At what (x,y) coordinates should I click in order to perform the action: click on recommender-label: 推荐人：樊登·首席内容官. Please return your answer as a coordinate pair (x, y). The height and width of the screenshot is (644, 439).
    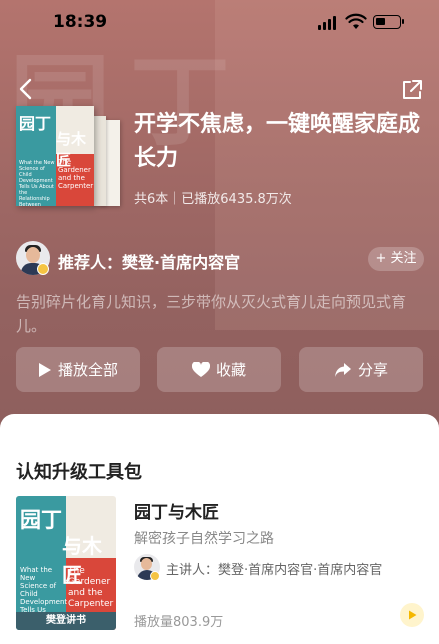
    Looking at the image, I should click on (149, 262).